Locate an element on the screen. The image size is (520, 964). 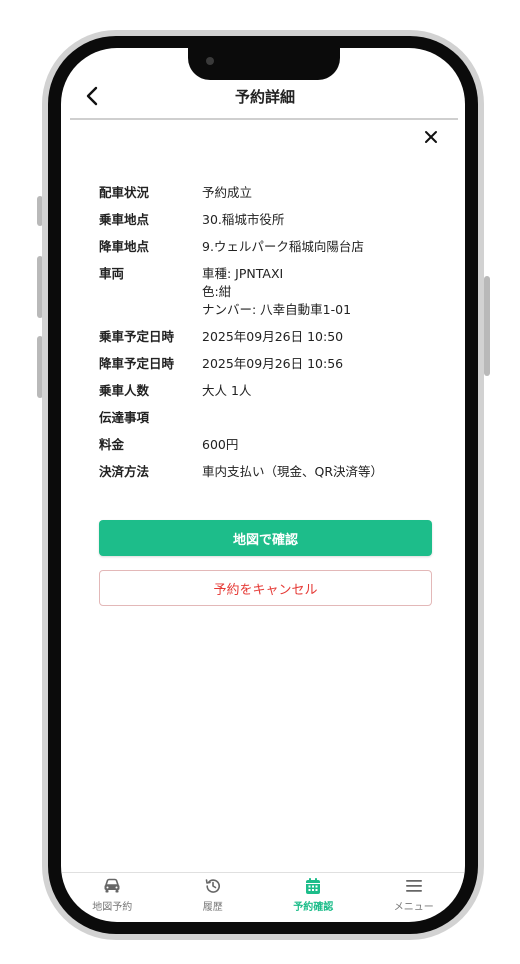
detail-row-notes: 伝達事項 is located at coordinates (269, 418).